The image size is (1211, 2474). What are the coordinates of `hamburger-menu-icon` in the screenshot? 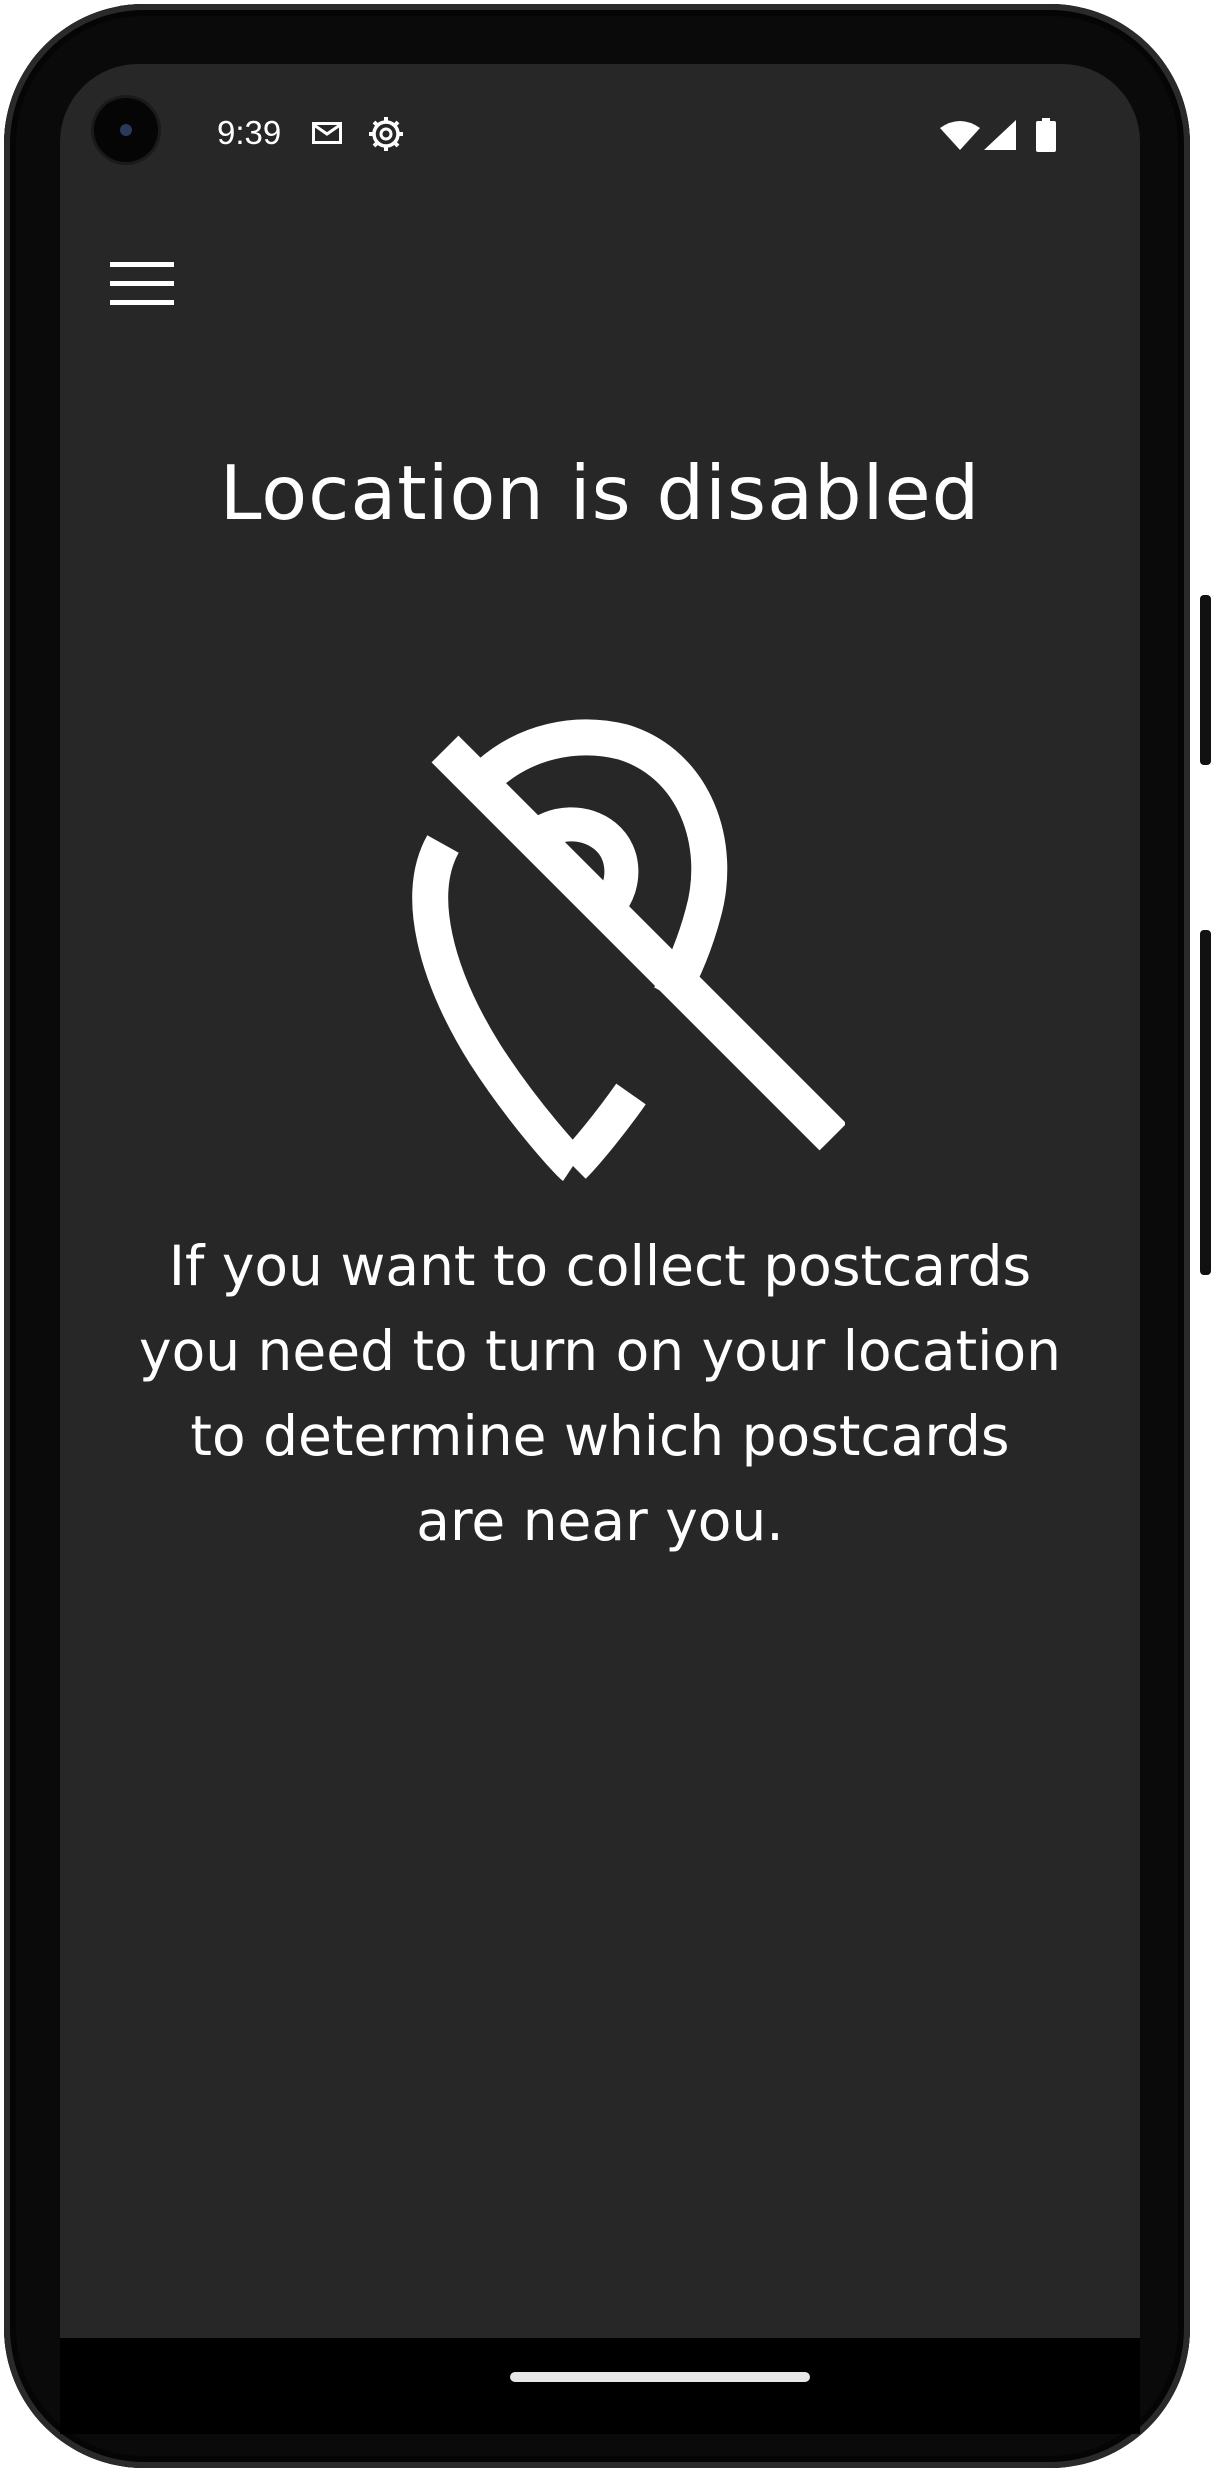 It's located at (142, 283).